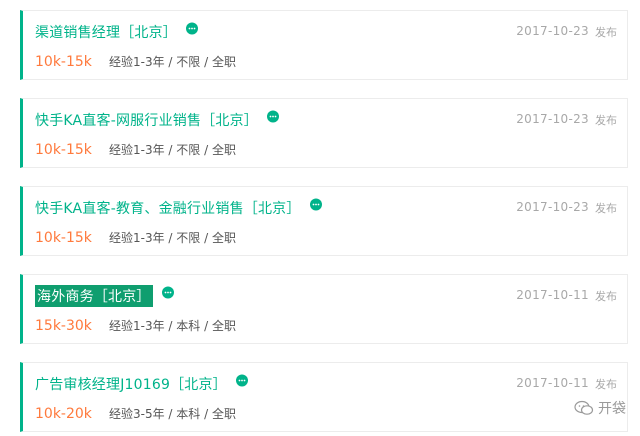  Describe the element at coordinates (94, 296) in the screenshot. I see `job-title: 海外商务［北京］` at that location.